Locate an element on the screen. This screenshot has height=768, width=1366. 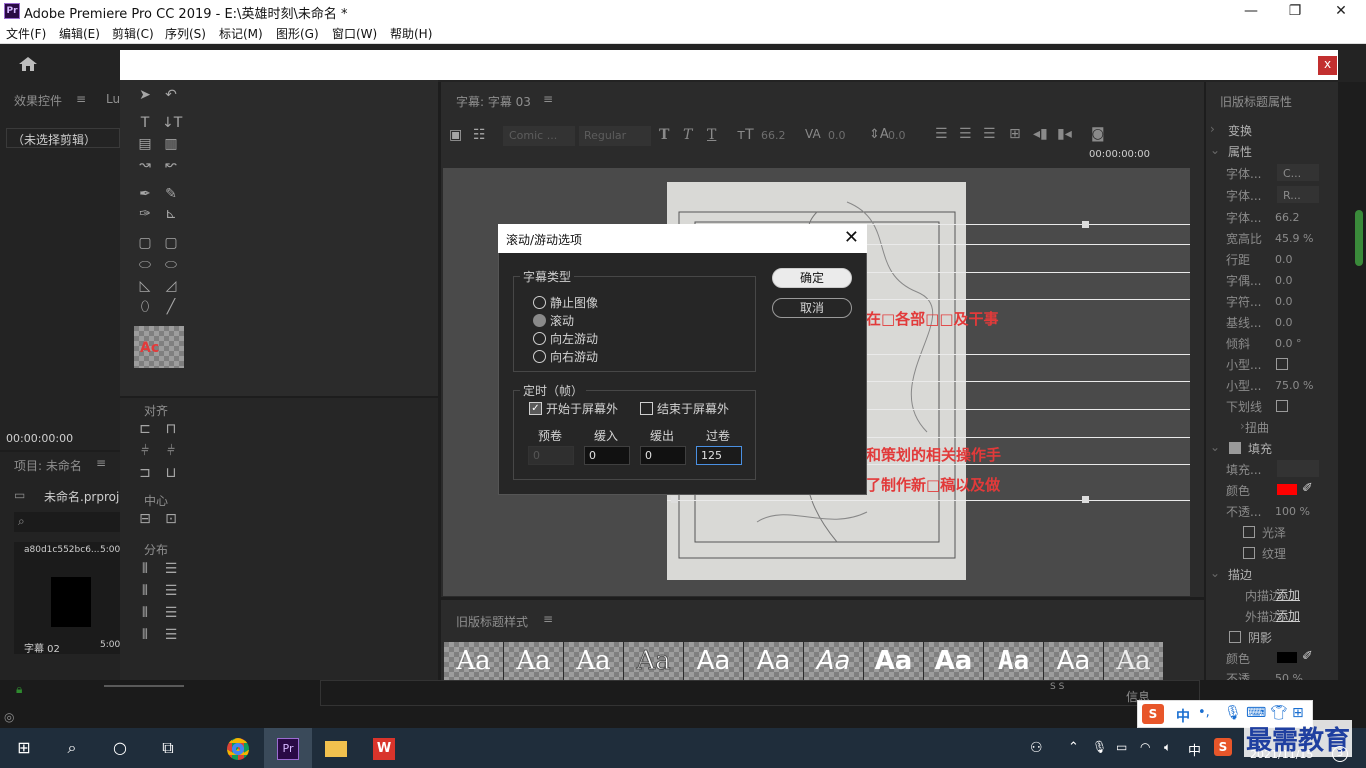
font-size-value: 66.2 is located at coordinates (773, 135).